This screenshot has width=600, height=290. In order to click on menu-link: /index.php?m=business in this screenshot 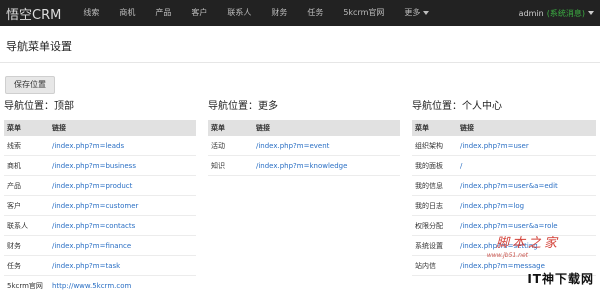, I will do `click(124, 166)`.